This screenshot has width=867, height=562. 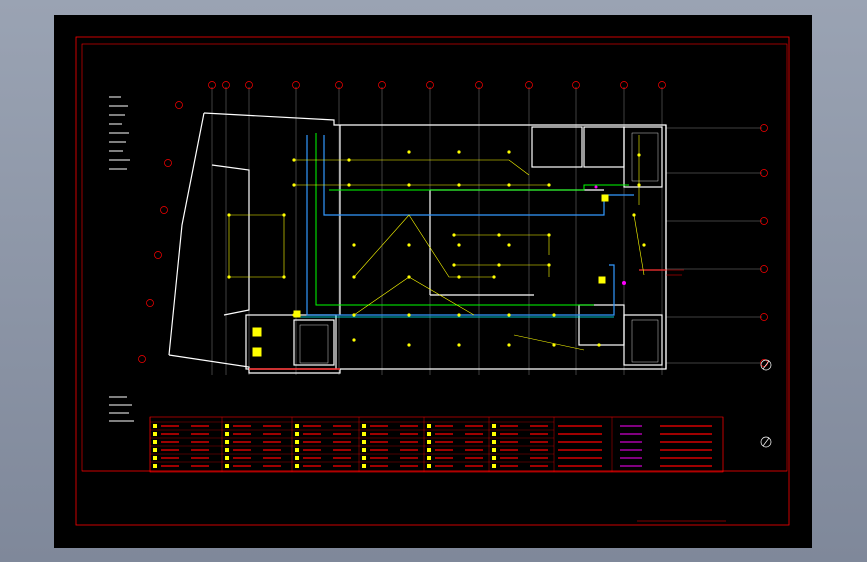 I want to click on equipment-marks, so click(x=610, y=235).